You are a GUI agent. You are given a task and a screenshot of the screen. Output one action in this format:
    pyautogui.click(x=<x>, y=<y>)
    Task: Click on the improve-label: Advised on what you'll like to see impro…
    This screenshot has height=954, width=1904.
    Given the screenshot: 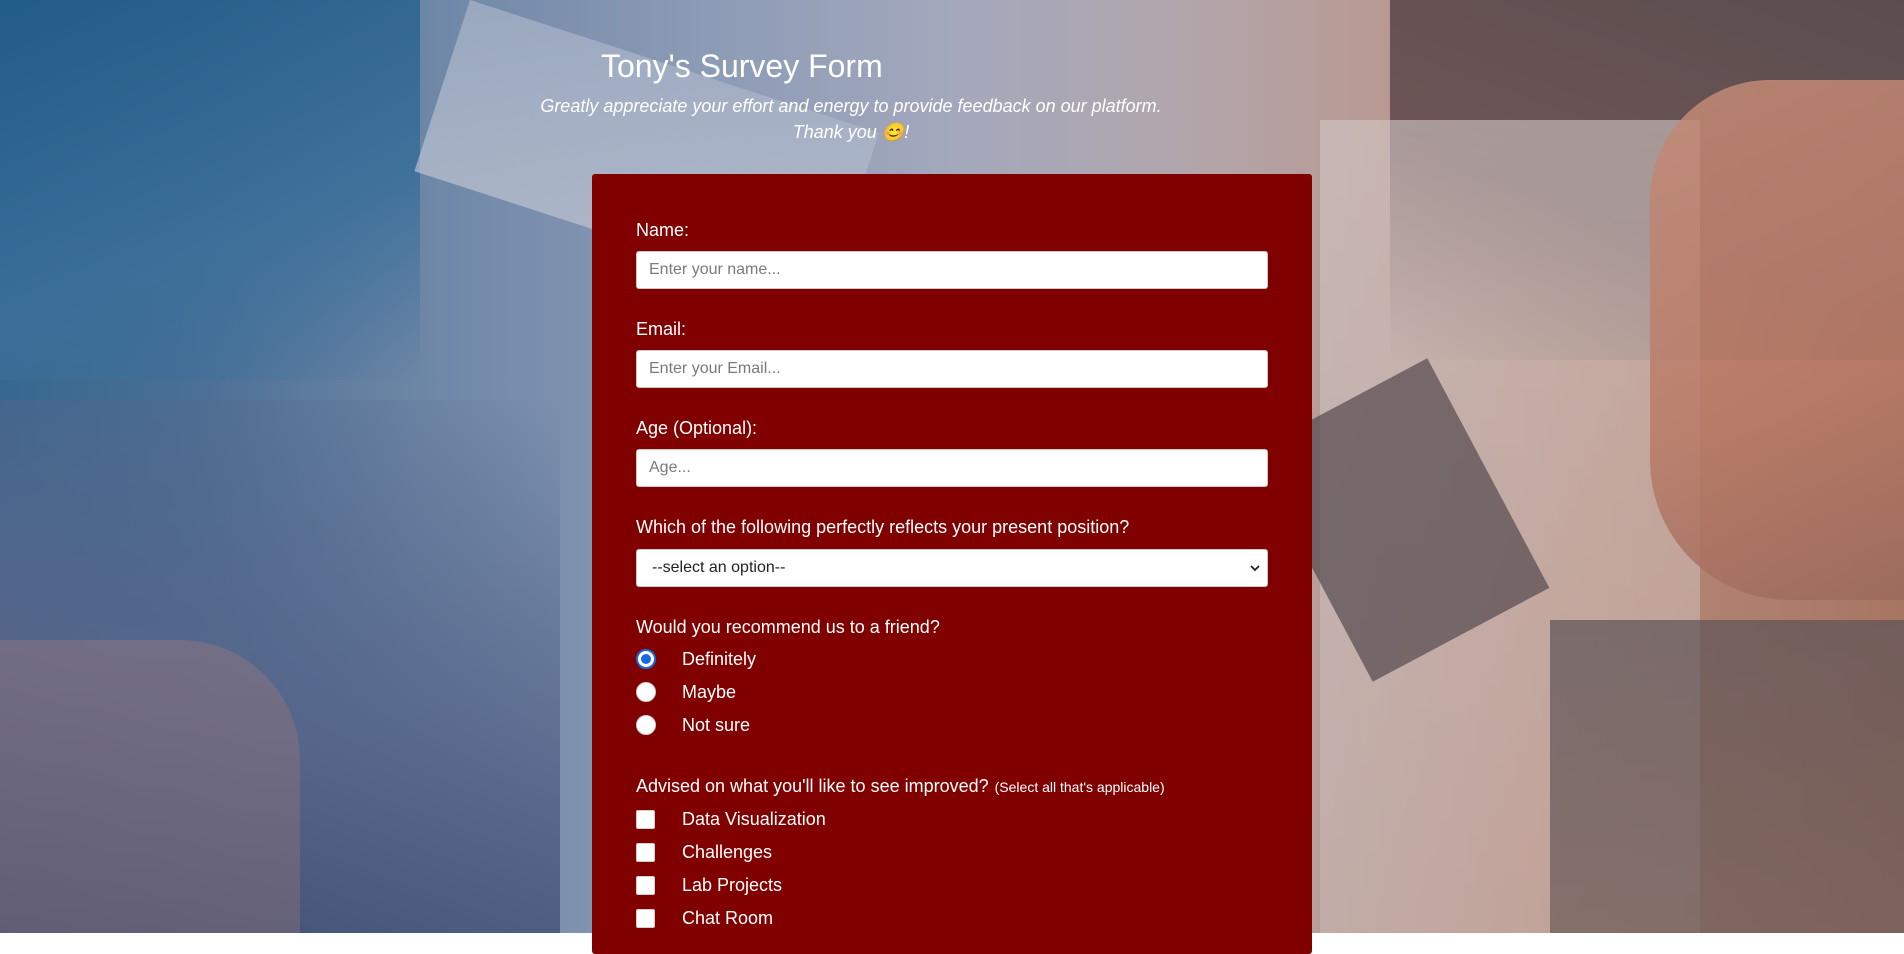 What is the action you would take?
    pyautogui.click(x=900, y=786)
    